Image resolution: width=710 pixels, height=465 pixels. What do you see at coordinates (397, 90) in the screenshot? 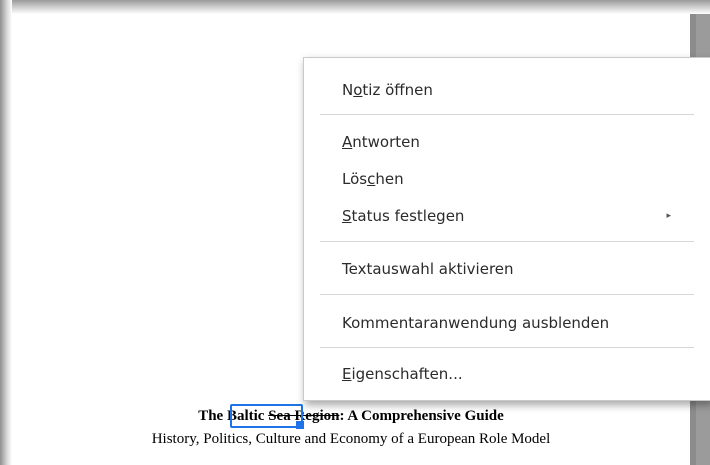
I see `menu-label-part: tiz öffnen` at bounding box center [397, 90].